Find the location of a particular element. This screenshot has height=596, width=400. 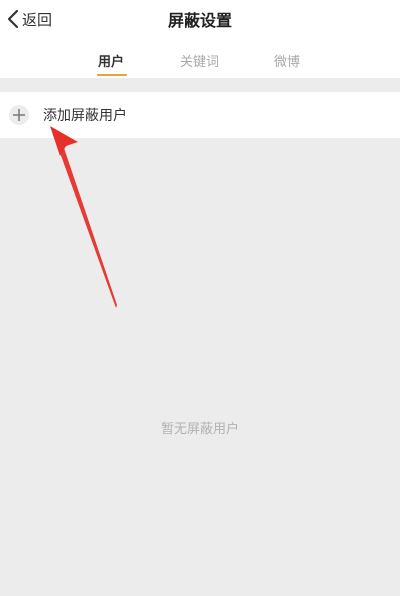

navbar: 返回 屏蔽设置 is located at coordinates (200, 20).